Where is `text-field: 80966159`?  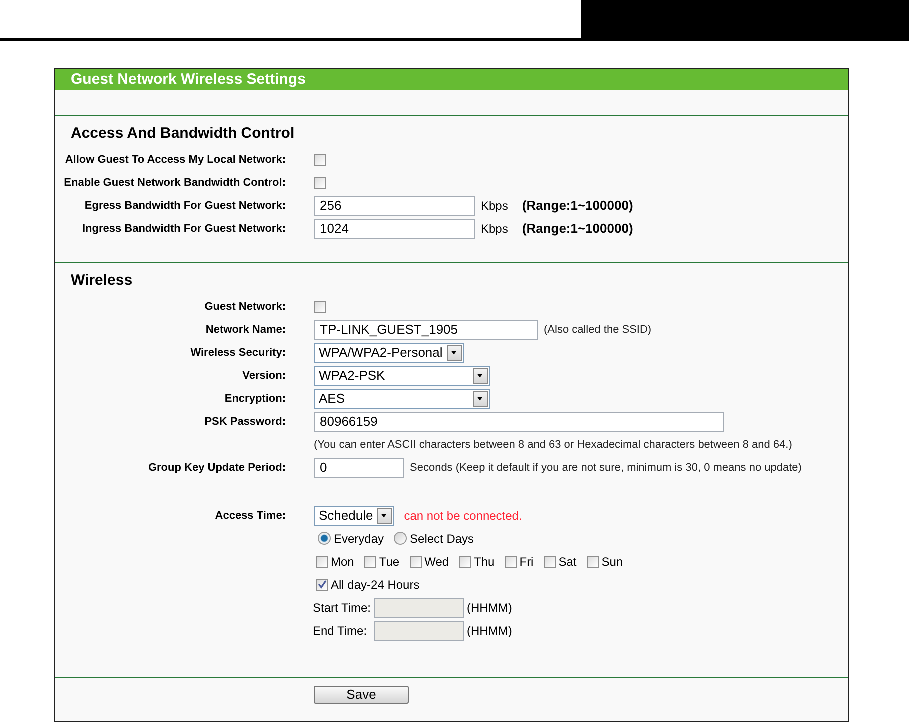
text-field: 80966159 is located at coordinates (519, 422).